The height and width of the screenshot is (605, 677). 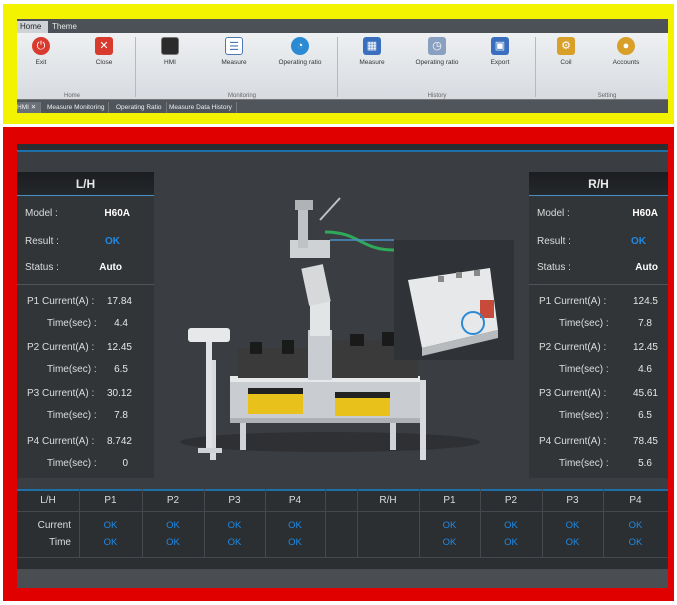 What do you see at coordinates (372, 46) in the screenshot?
I see `grid-icon: ▦` at bounding box center [372, 46].